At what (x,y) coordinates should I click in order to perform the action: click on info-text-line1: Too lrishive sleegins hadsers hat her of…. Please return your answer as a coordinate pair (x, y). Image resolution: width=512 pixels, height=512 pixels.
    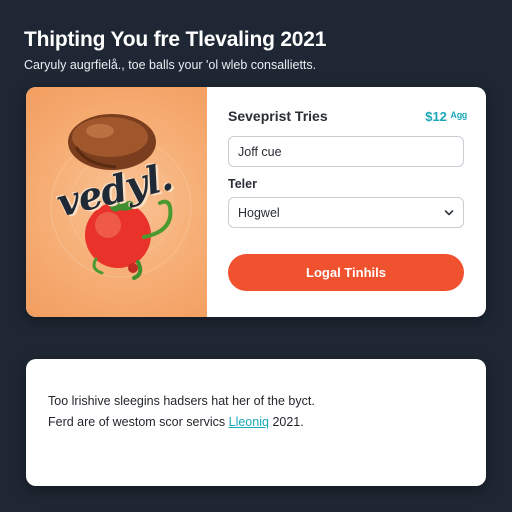
    Looking at the image, I should click on (181, 401).